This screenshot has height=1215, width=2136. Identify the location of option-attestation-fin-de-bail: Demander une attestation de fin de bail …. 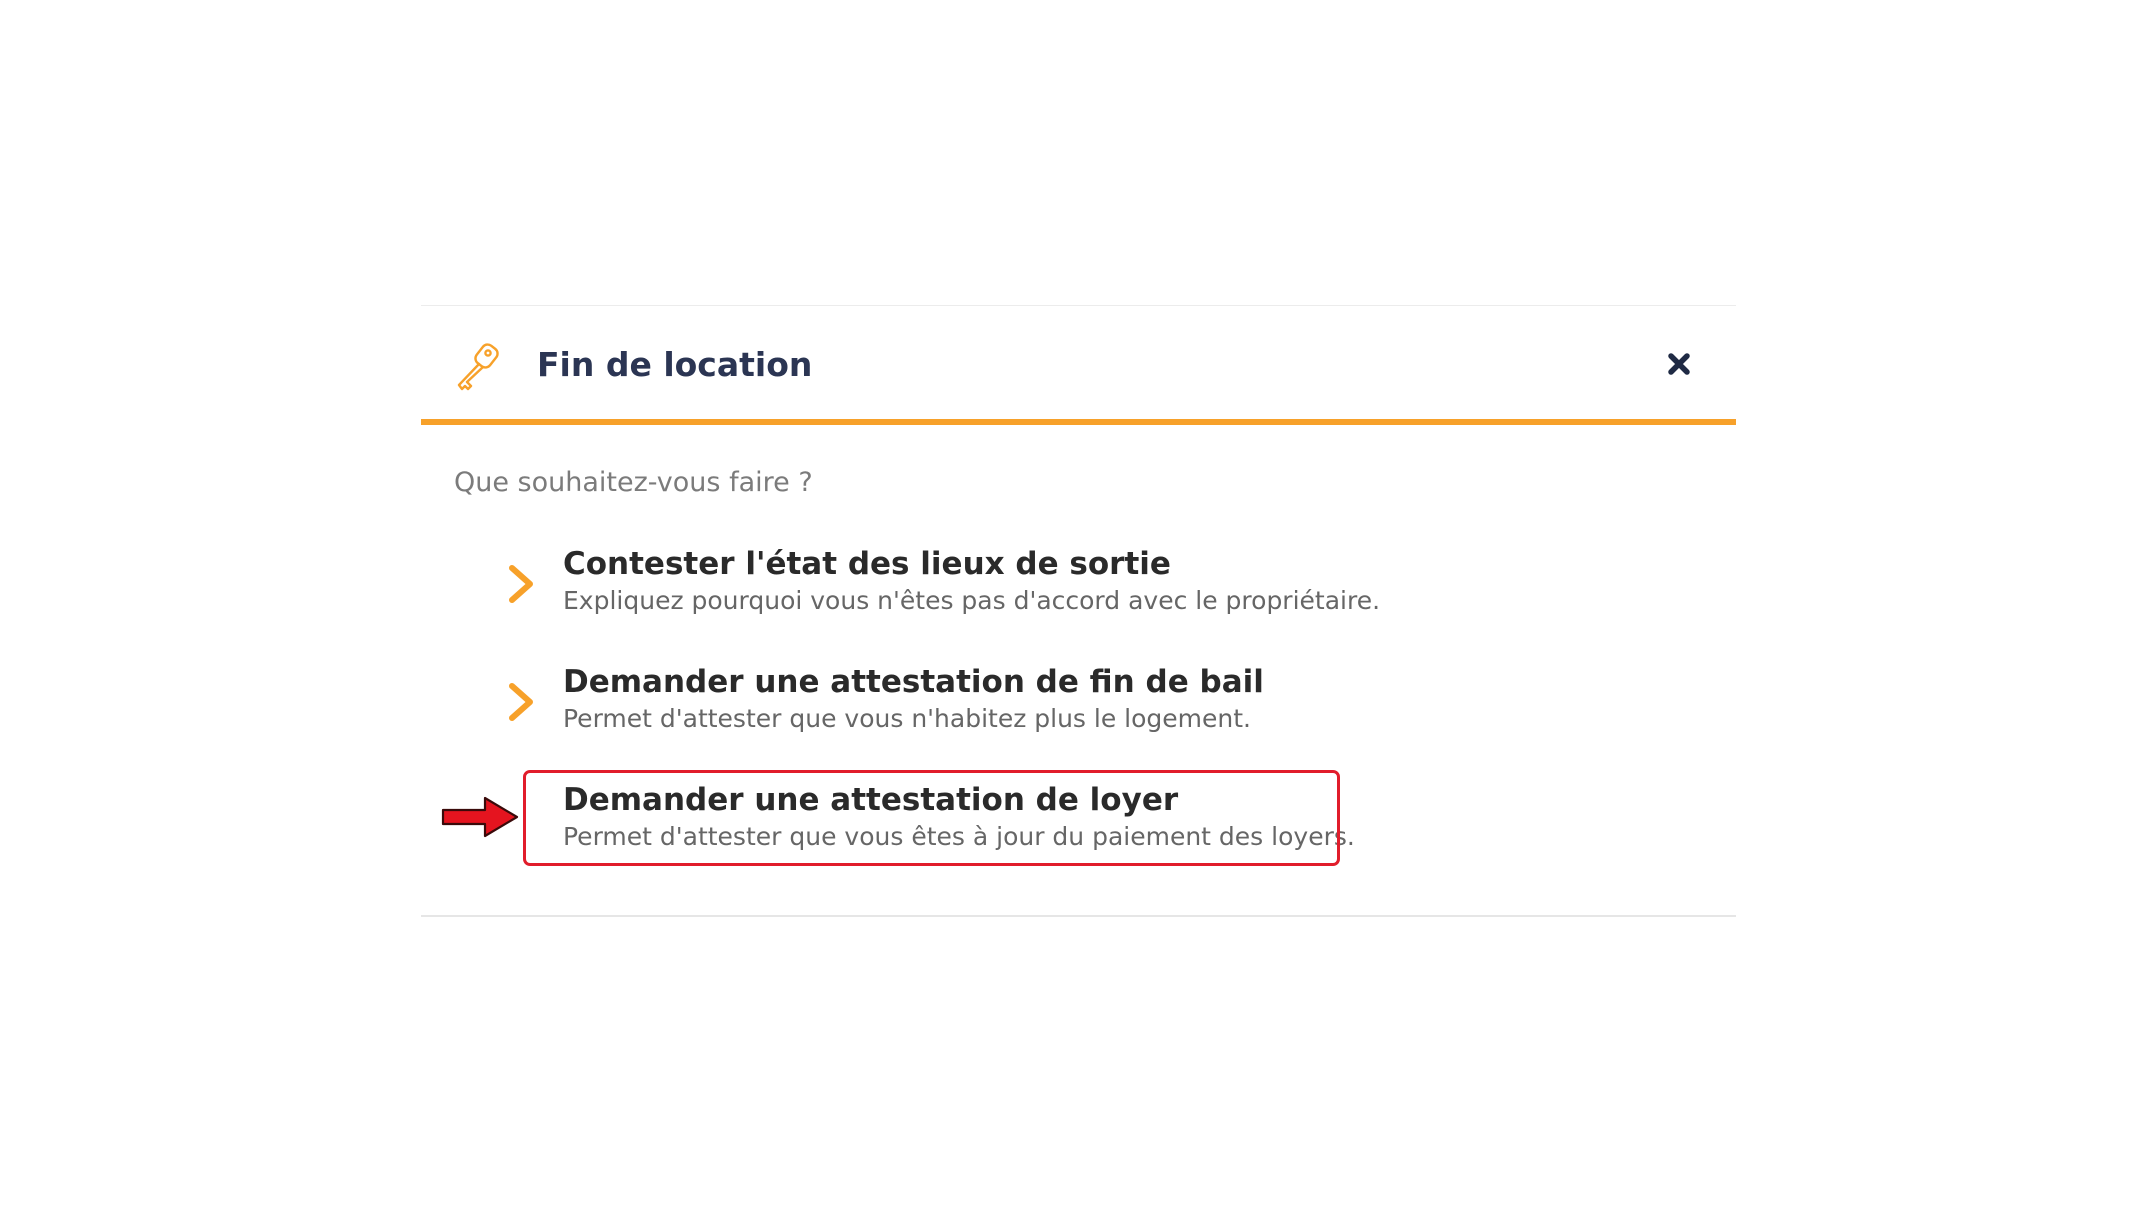
(940, 710).